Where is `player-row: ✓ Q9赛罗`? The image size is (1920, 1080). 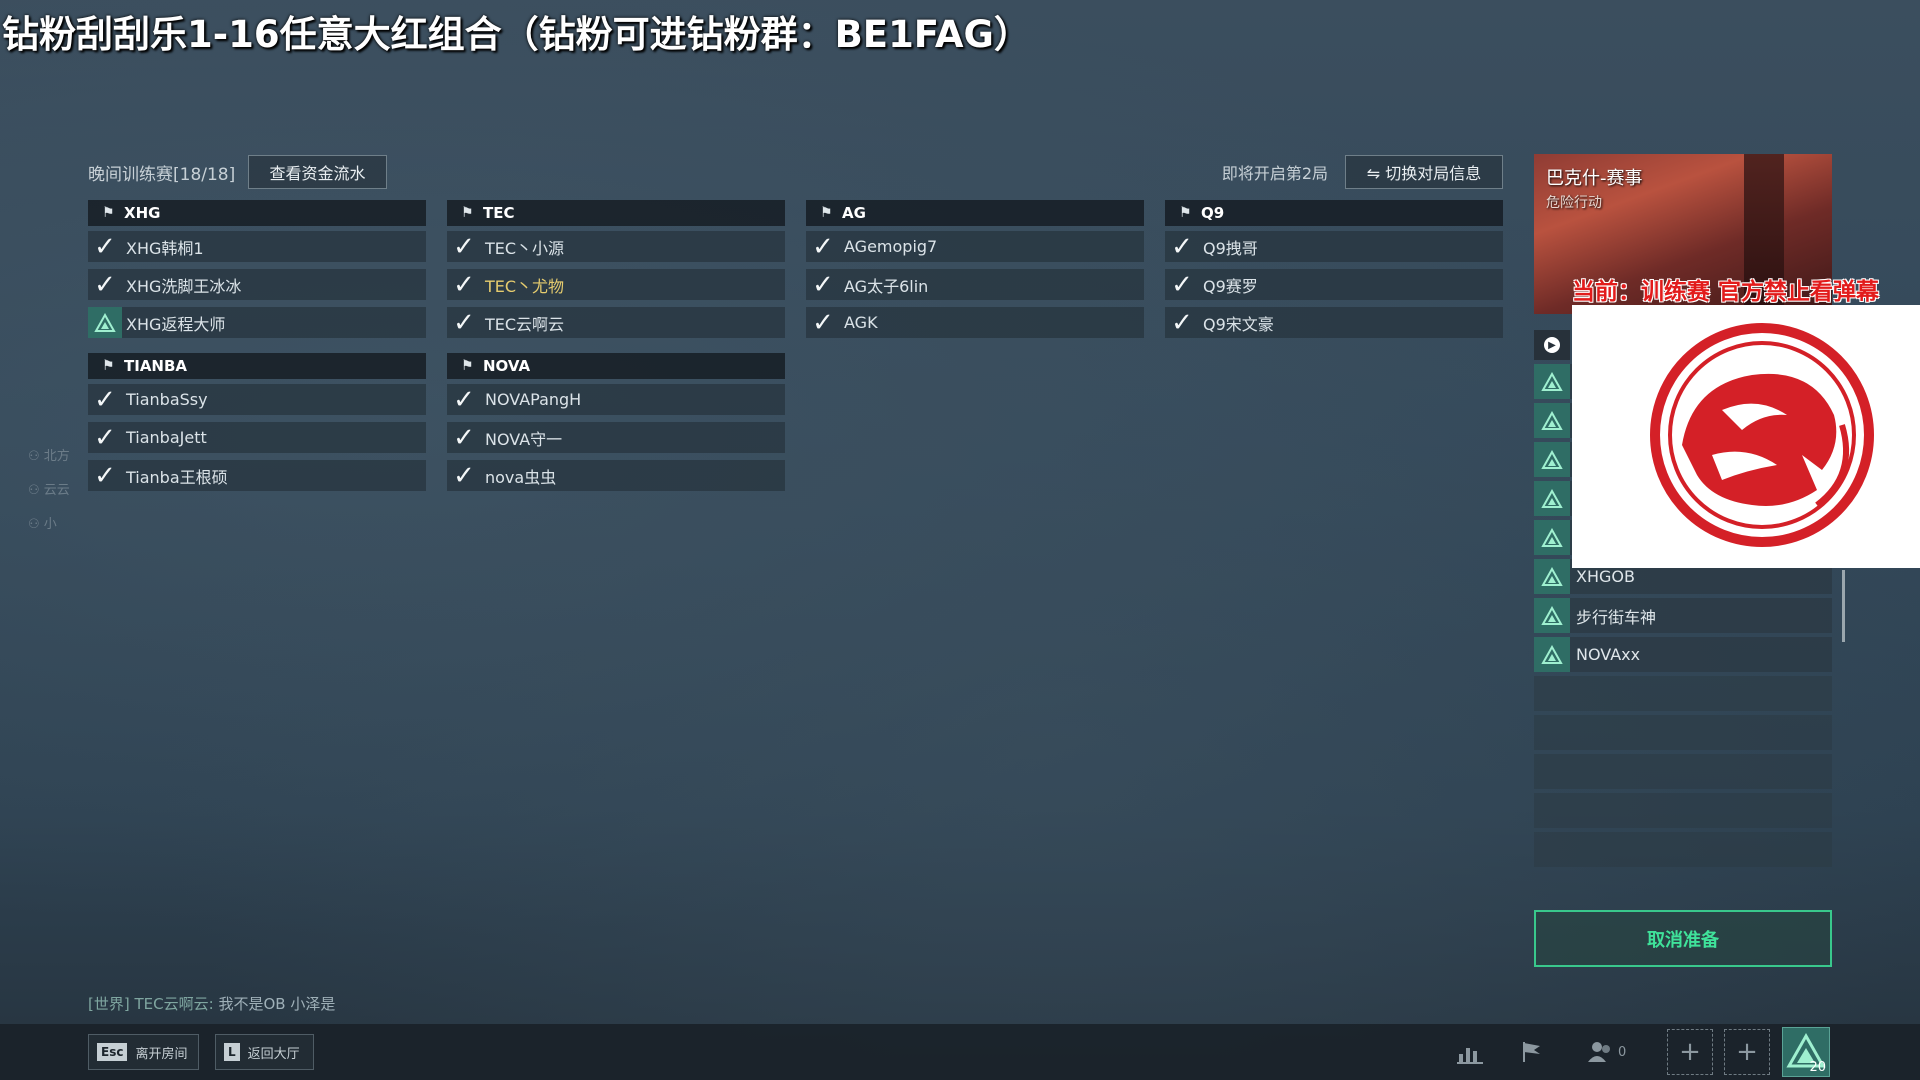 player-row: ✓ Q9赛罗 is located at coordinates (1334, 284).